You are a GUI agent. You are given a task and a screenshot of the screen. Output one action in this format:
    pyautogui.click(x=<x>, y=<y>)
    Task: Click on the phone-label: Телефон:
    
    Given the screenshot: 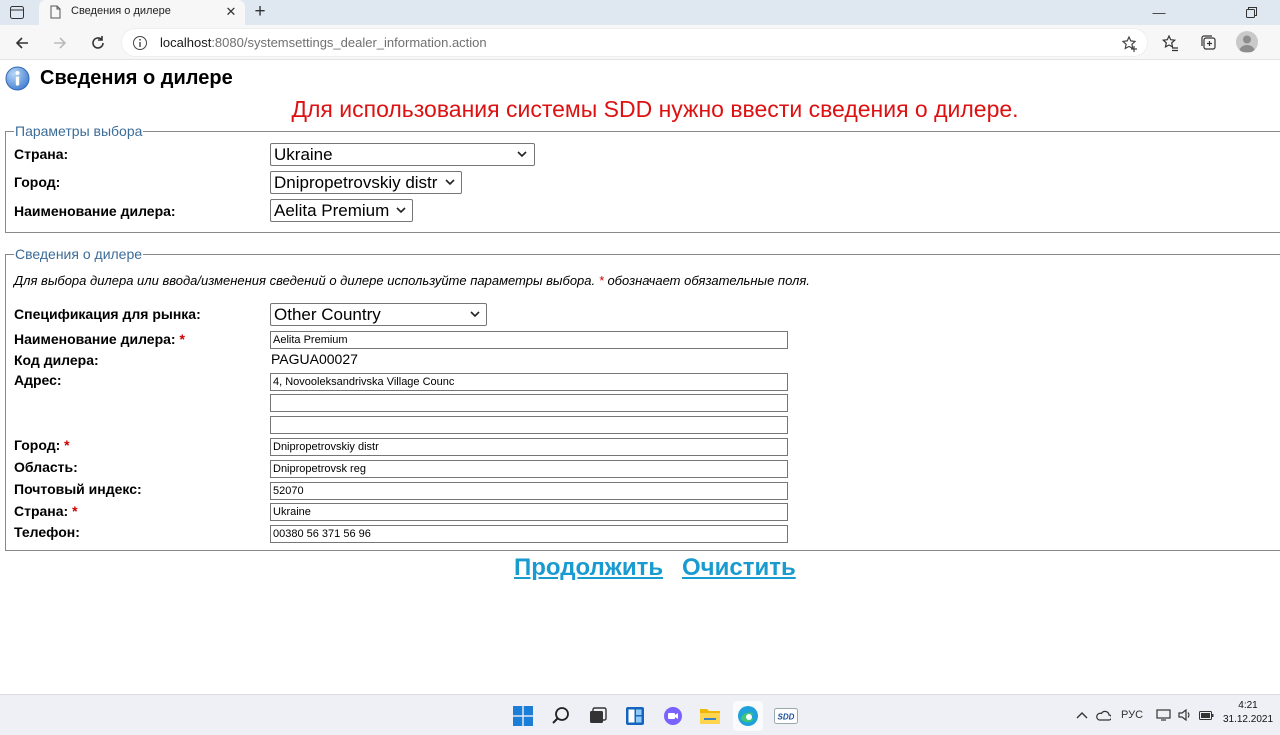 What is the action you would take?
    pyautogui.click(x=47, y=532)
    